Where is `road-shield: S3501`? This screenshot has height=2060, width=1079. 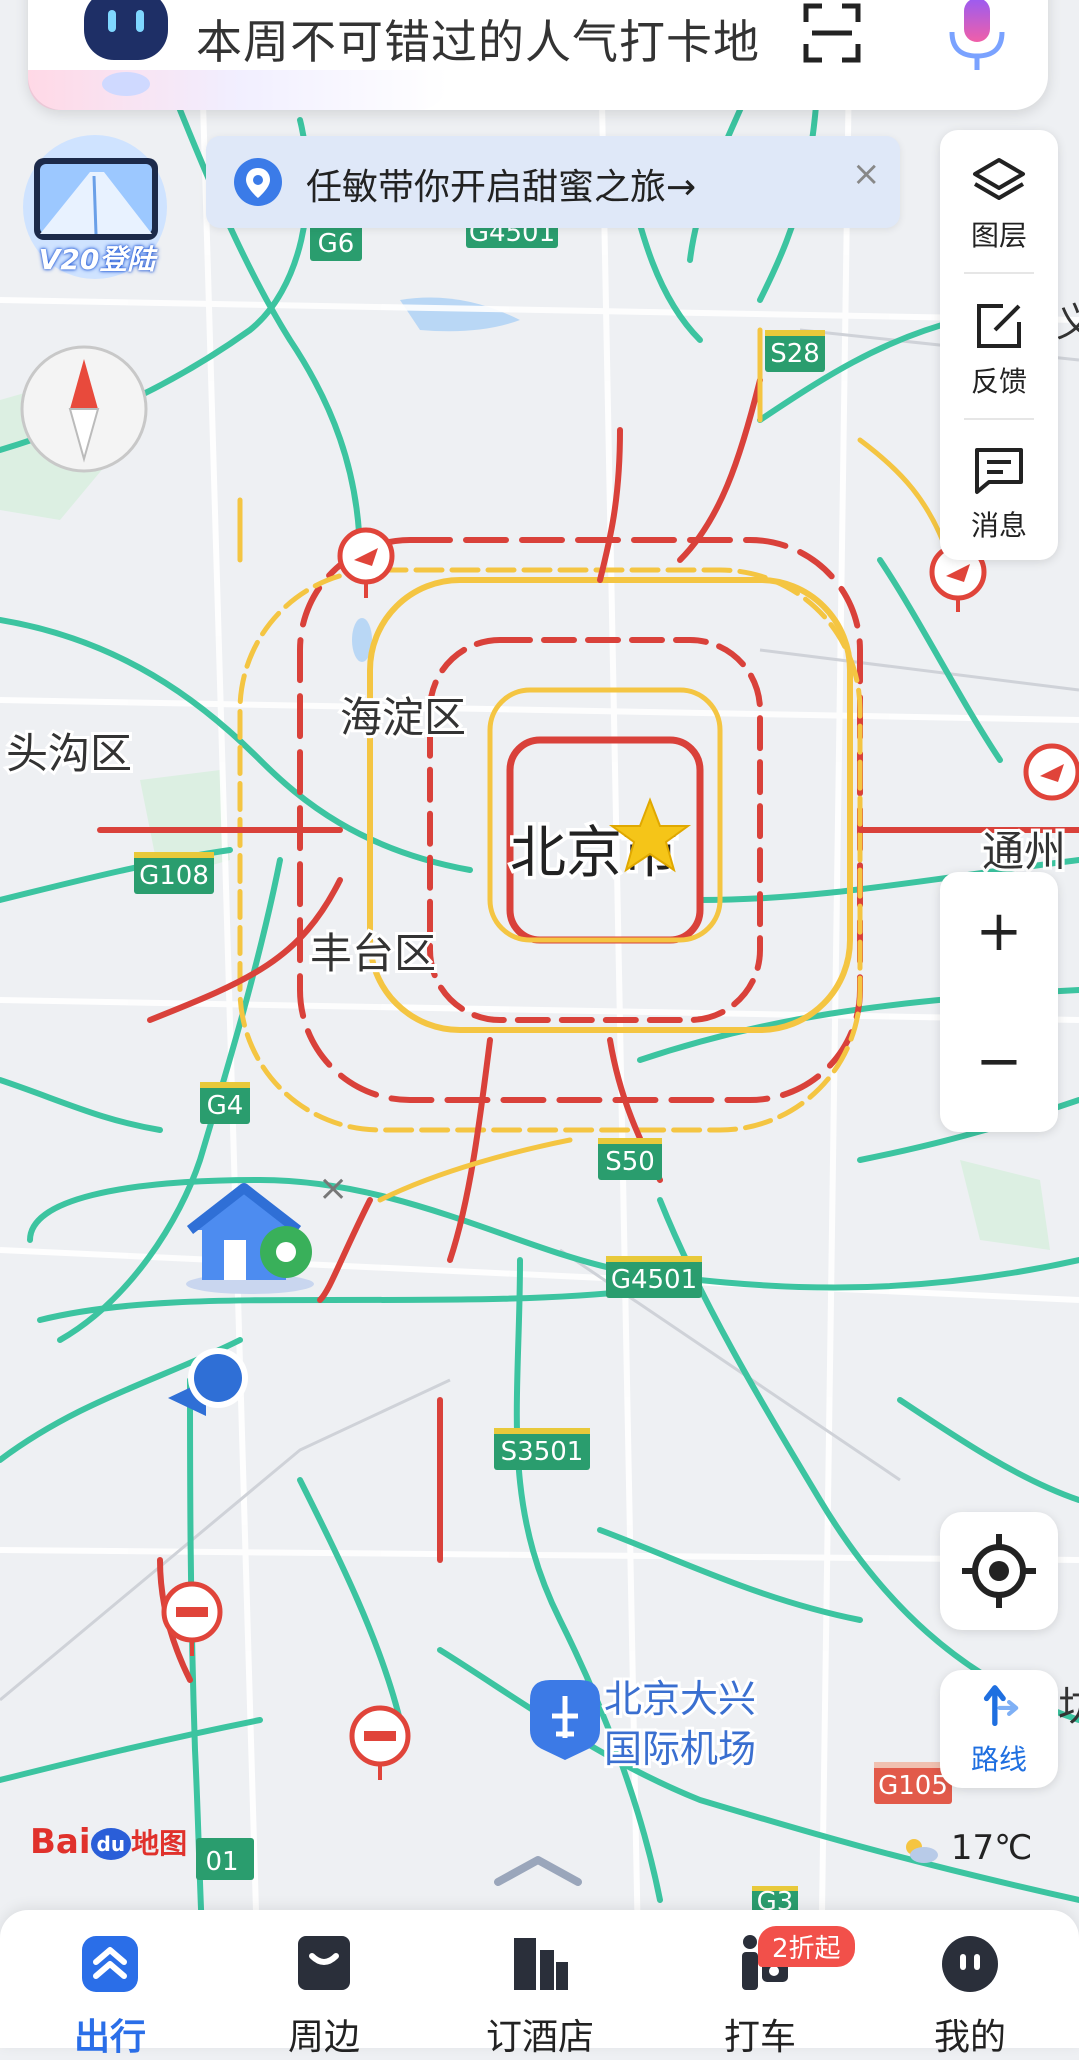 road-shield: S3501 is located at coordinates (542, 1449).